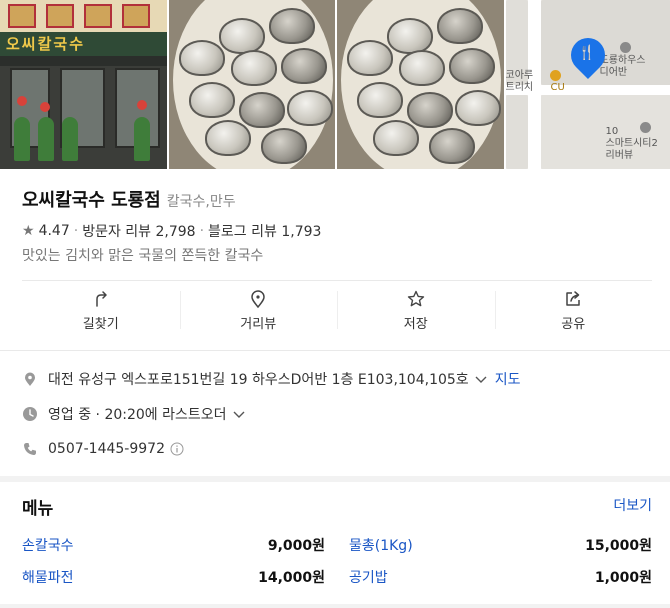 This screenshot has height=608, width=670. I want to click on storefront-photo: 오씨칼국수, so click(83, 84).